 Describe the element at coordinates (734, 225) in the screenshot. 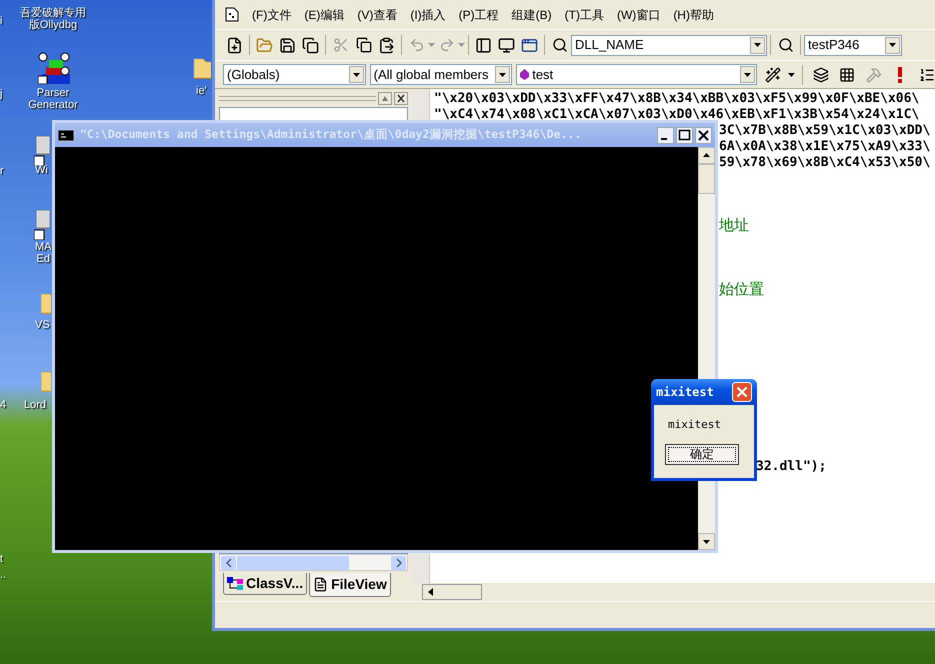

I see `code-comment: 地址` at that location.